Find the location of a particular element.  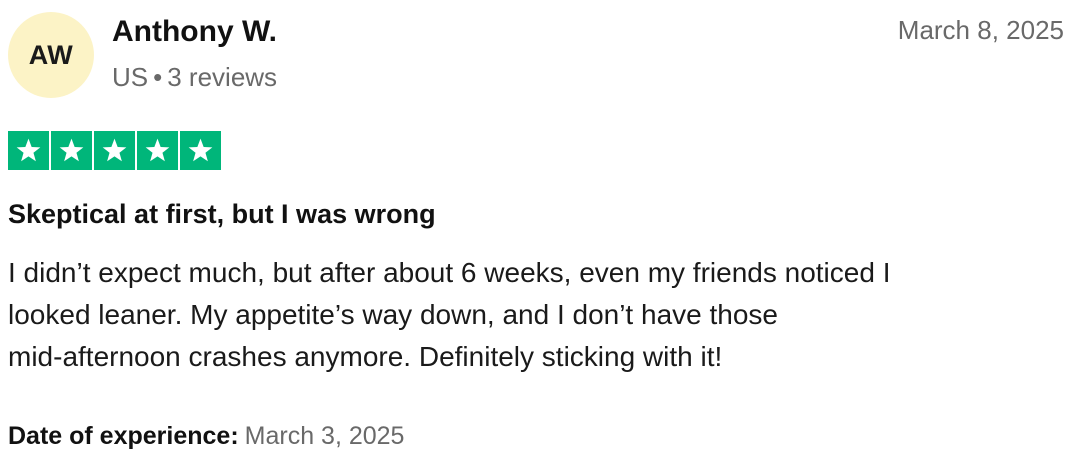

reviewer-name: Anthony W. is located at coordinates (194, 32).